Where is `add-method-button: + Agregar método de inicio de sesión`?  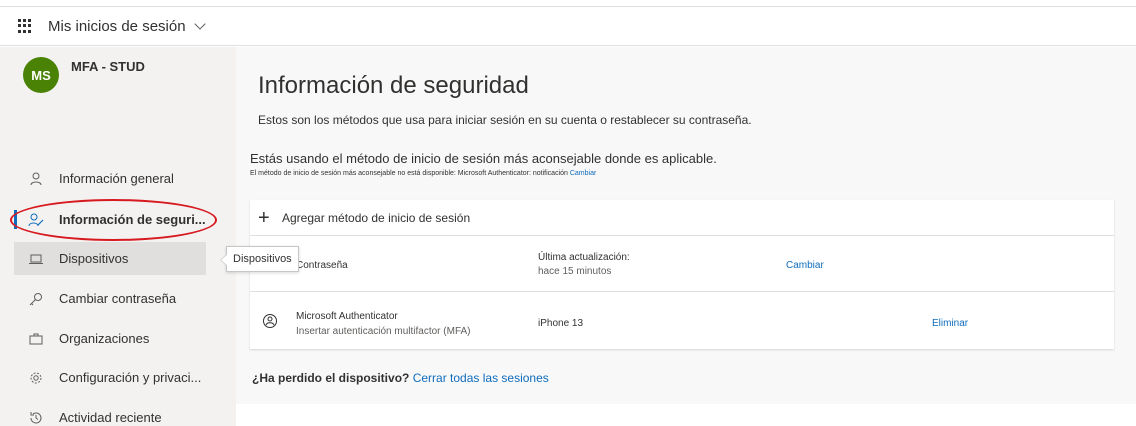 add-method-button: + Agregar método de inicio de sesión is located at coordinates (682, 218).